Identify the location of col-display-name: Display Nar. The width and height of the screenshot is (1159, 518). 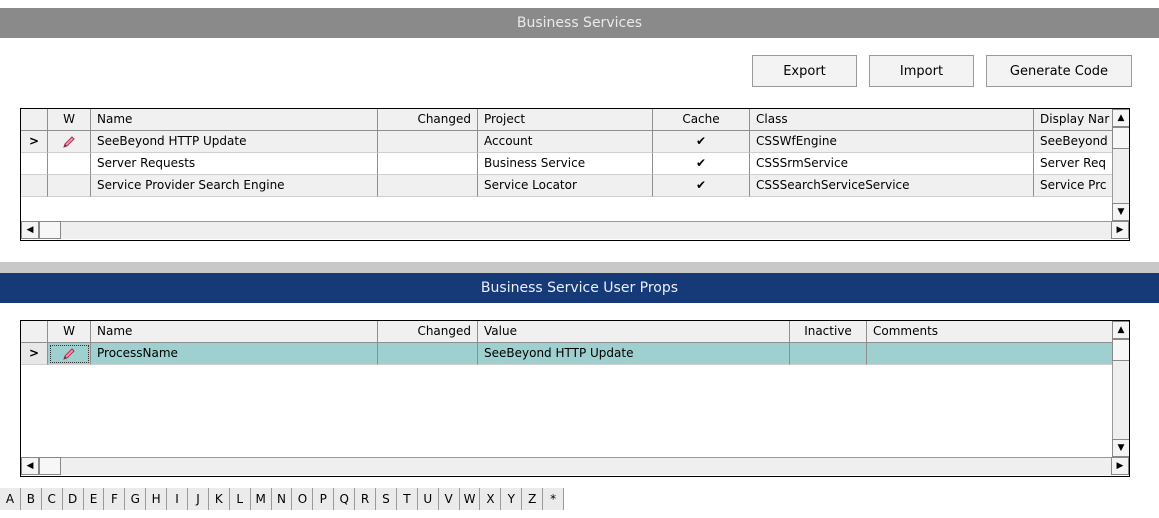
(1073, 120).